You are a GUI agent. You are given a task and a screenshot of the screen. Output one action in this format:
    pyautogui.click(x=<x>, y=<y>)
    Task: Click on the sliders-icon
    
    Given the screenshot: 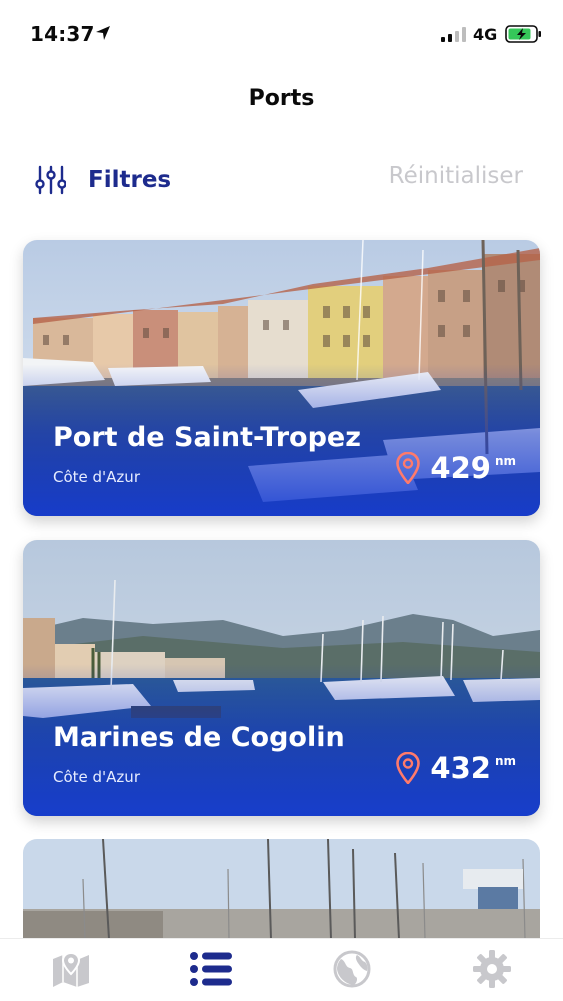 What is the action you would take?
    pyautogui.click(x=50, y=180)
    